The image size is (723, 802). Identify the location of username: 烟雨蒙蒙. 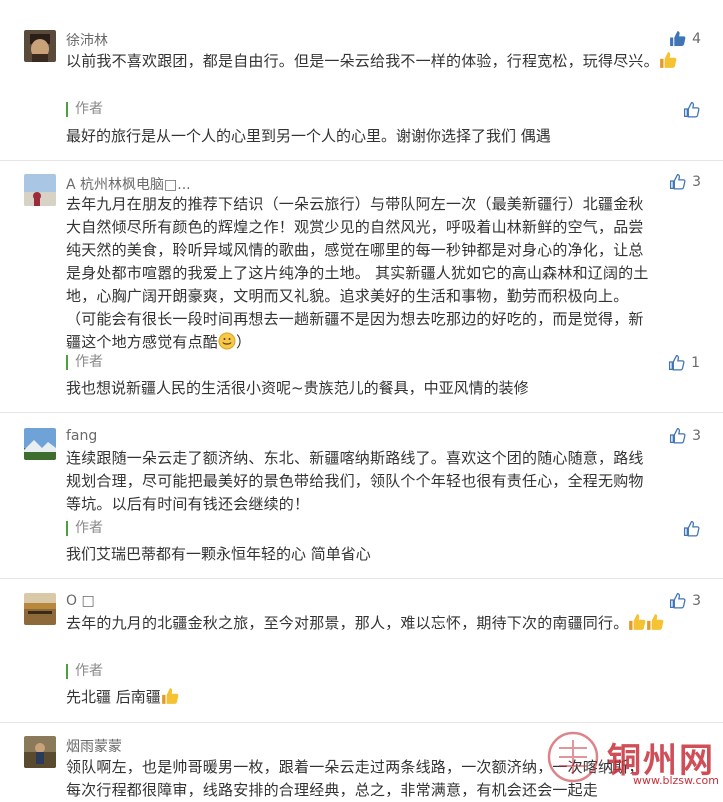
(94, 746).